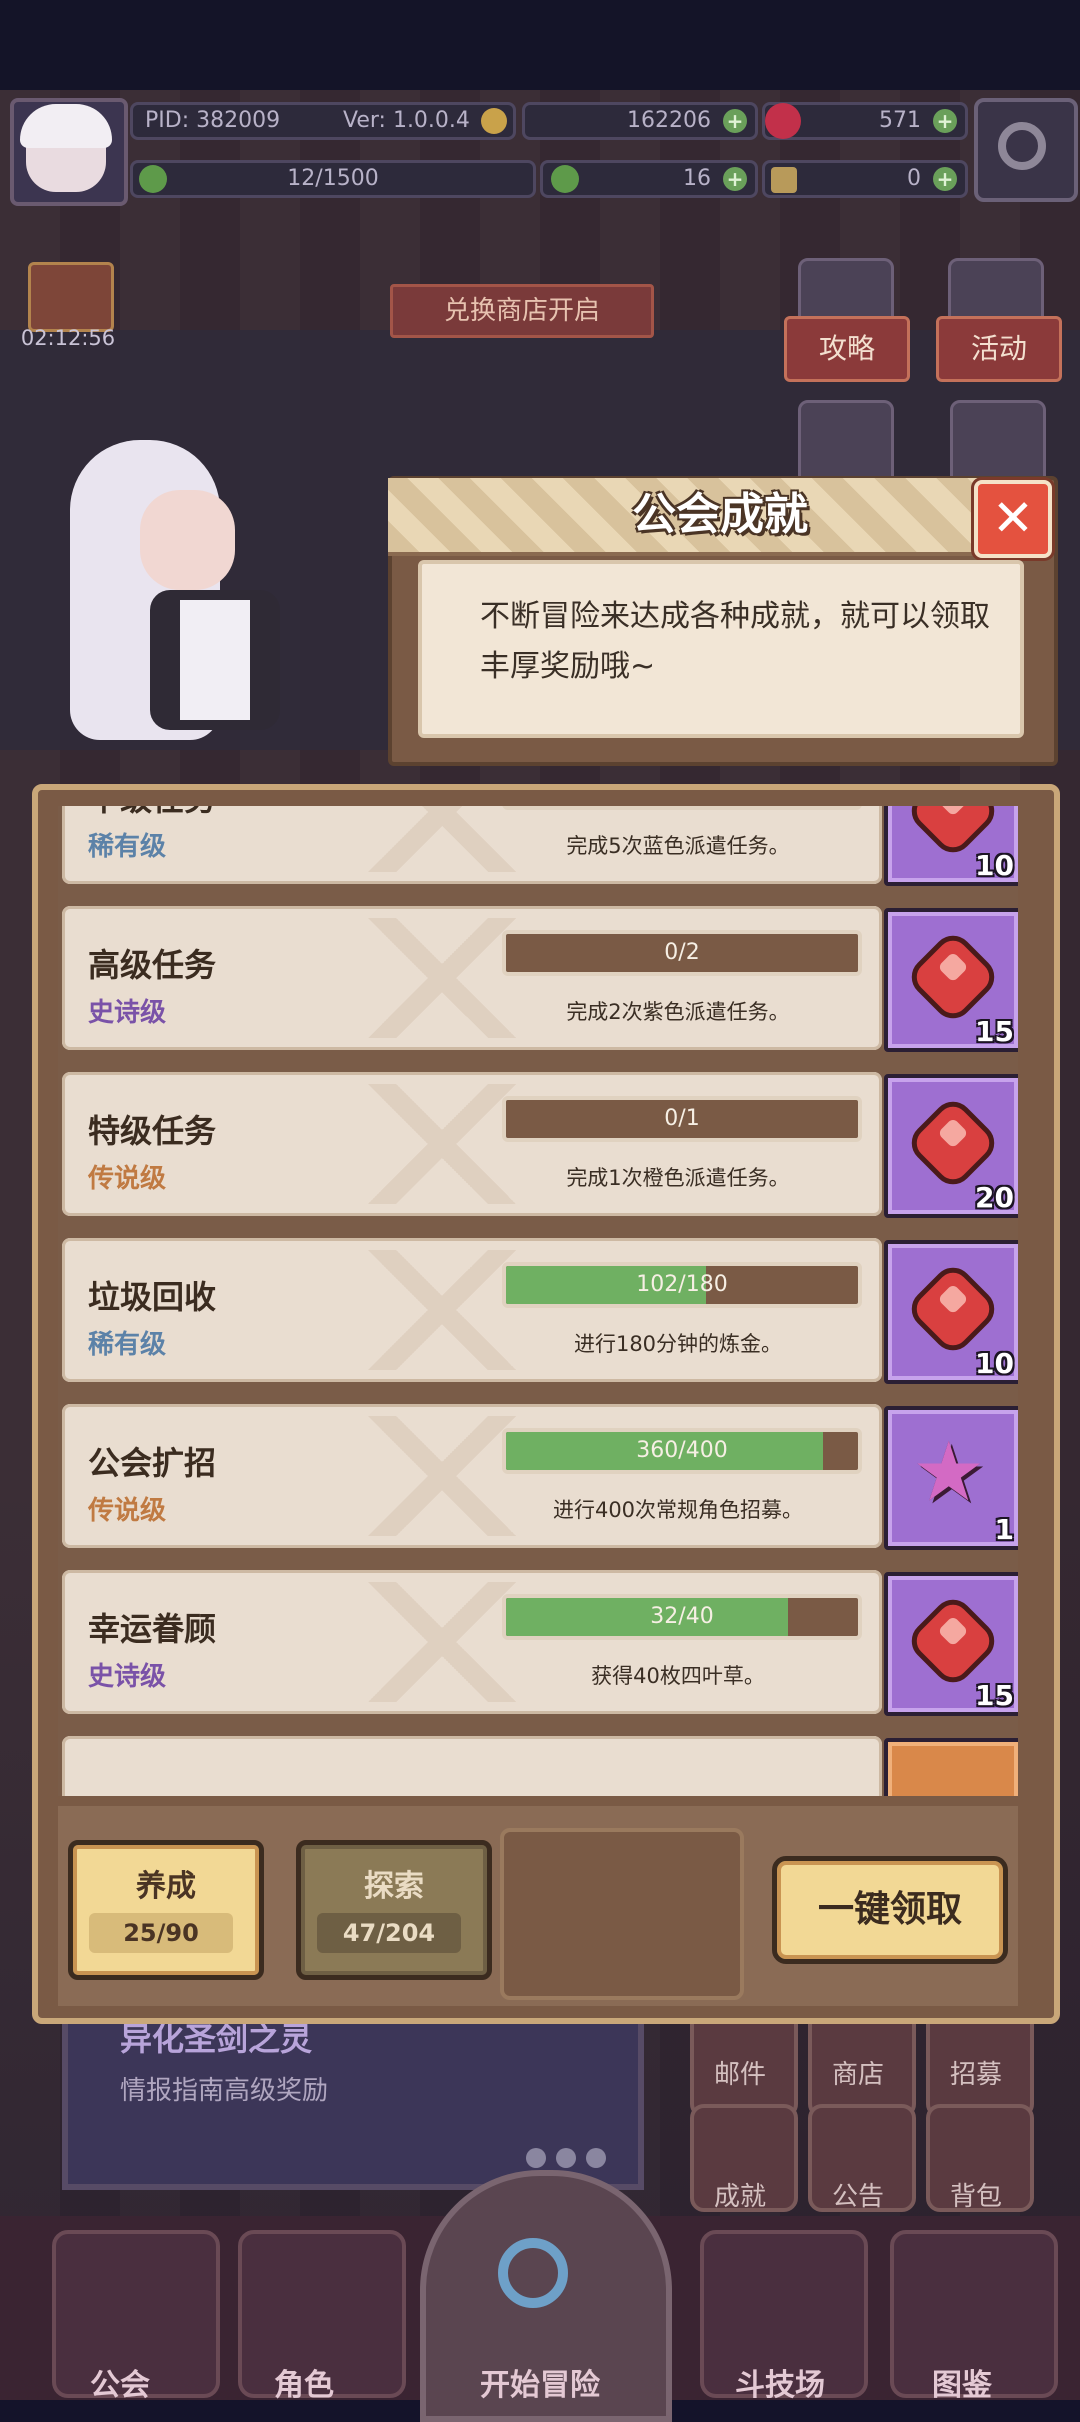 This screenshot has height=2422, width=1080. What do you see at coordinates (540, 1479) in the screenshot?
I see `achievement-row: 公会扩招 传说级 360/400 进行400次常规角色招募。 ★ 1` at bounding box center [540, 1479].